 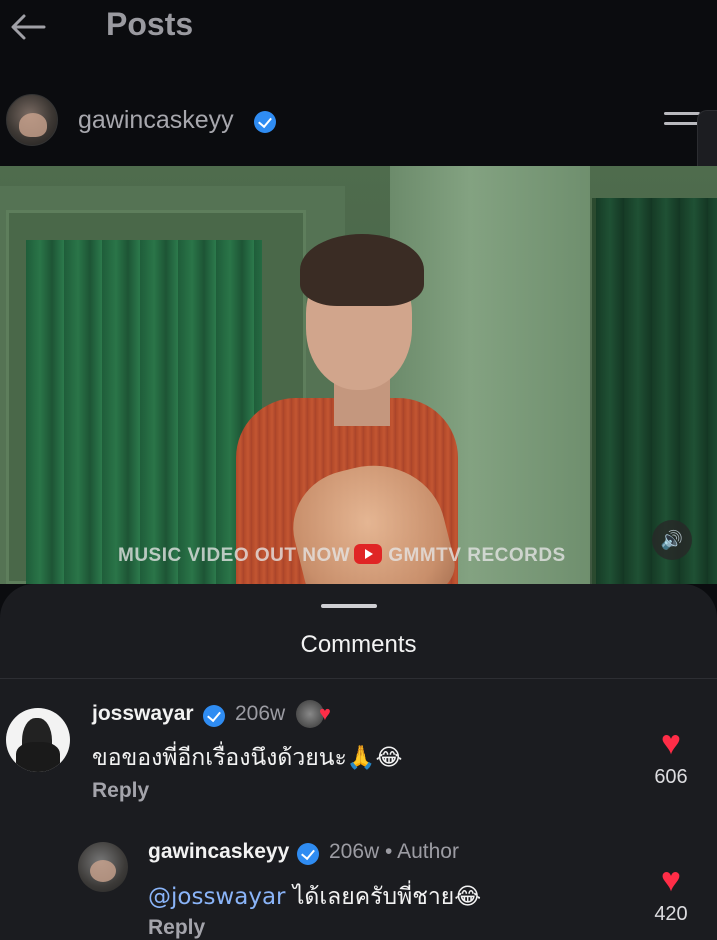 What do you see at coordinates (150, 24) in the screenshot?
I see `page-title: Posts` at bounding box center [150, 24].